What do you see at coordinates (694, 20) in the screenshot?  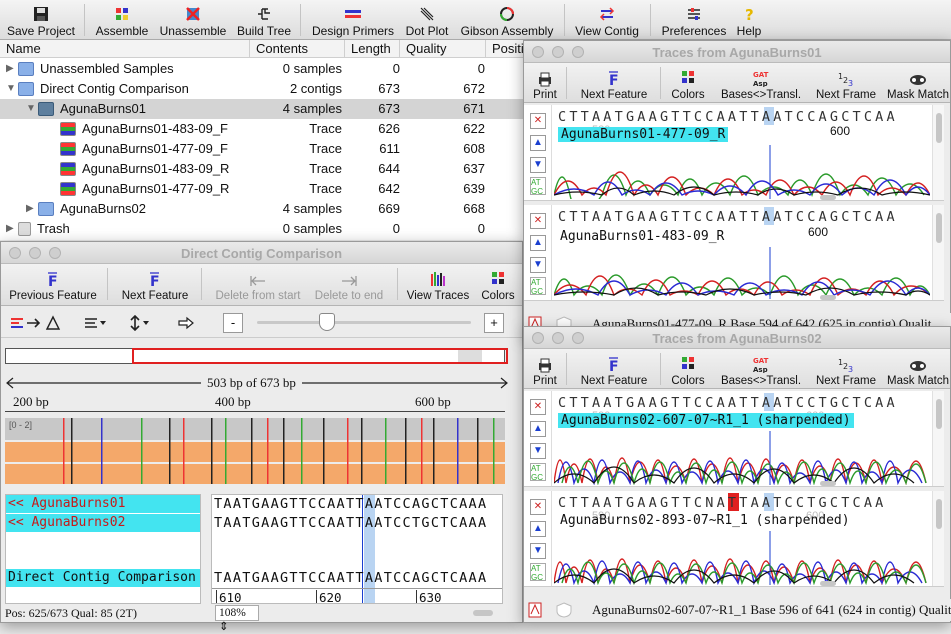 I see `preferences-button: Preferences` at bounding box center [694, 20].